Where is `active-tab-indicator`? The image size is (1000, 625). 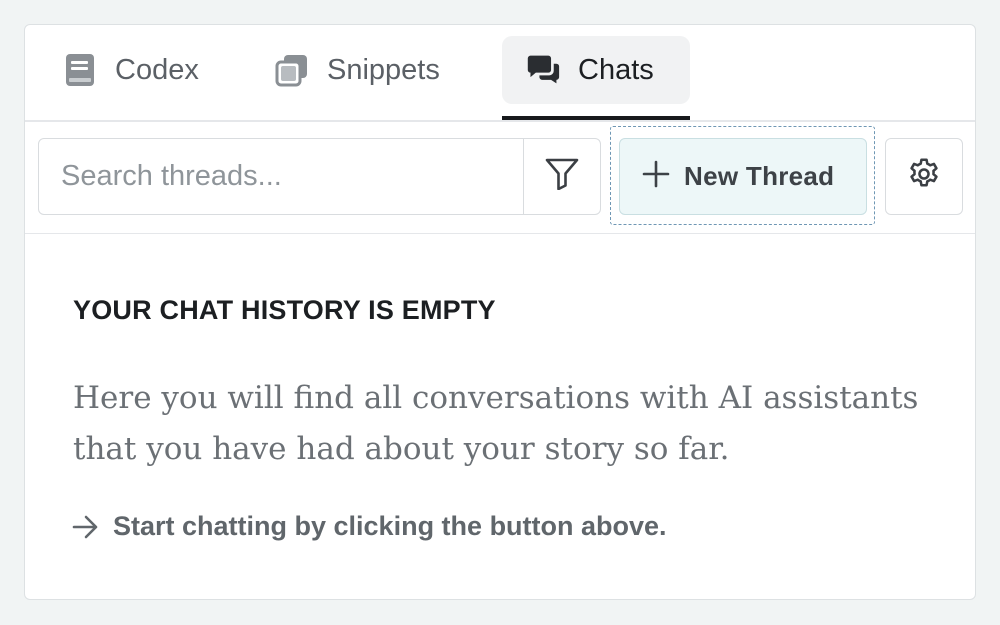
active-tab-indicator is located at coordinates (596, 118).